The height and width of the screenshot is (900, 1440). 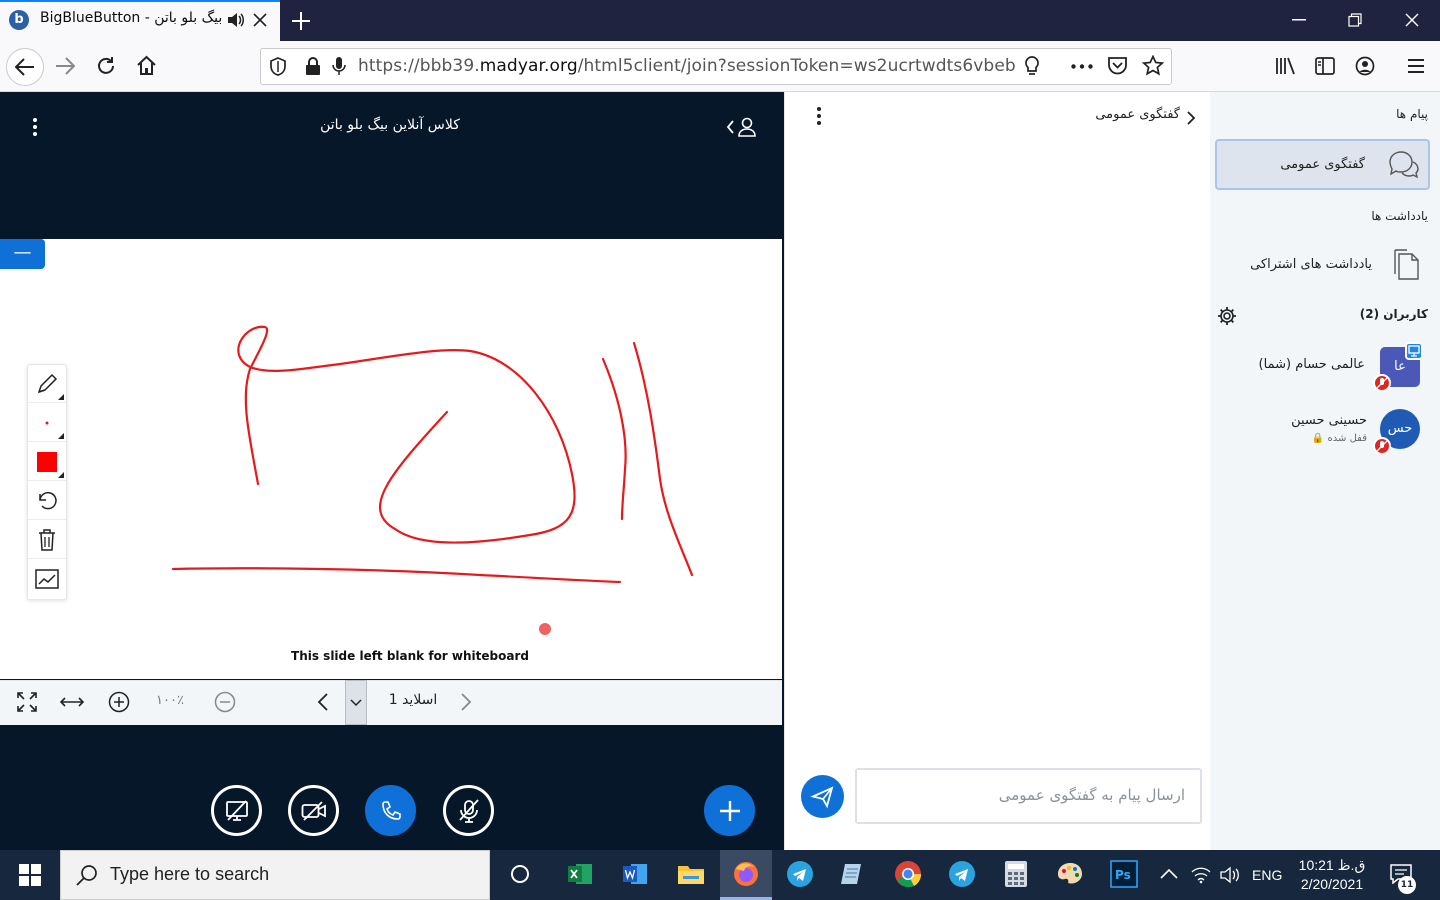 What do you see at coordinates (1290, 364) in the screenshot?
I see `user-name: عالمی حسام (شما)` at bounding box center [1290, 364].